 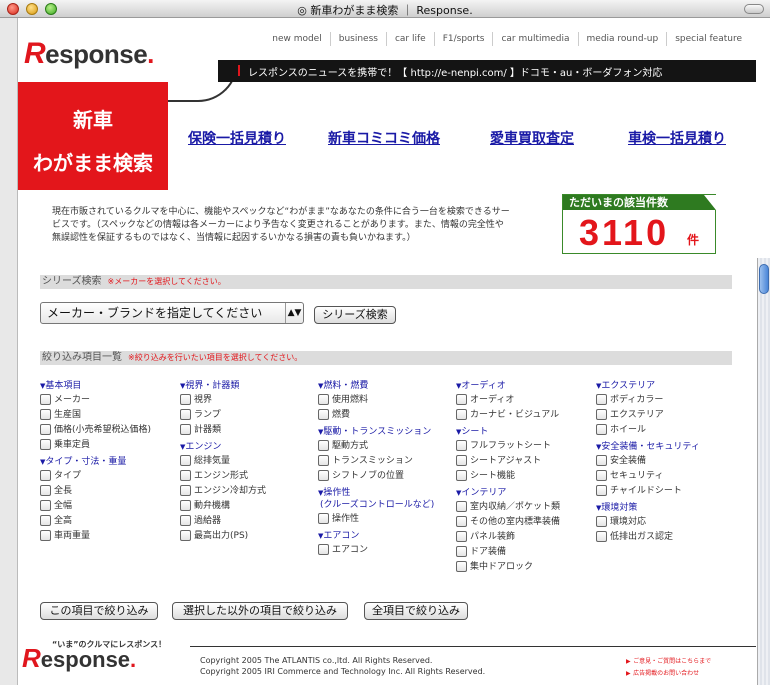 What do you see at coordinates (95, 535) in the screenshot?
I see `filter-option: 車両重量` at bounding box center [95, 535].